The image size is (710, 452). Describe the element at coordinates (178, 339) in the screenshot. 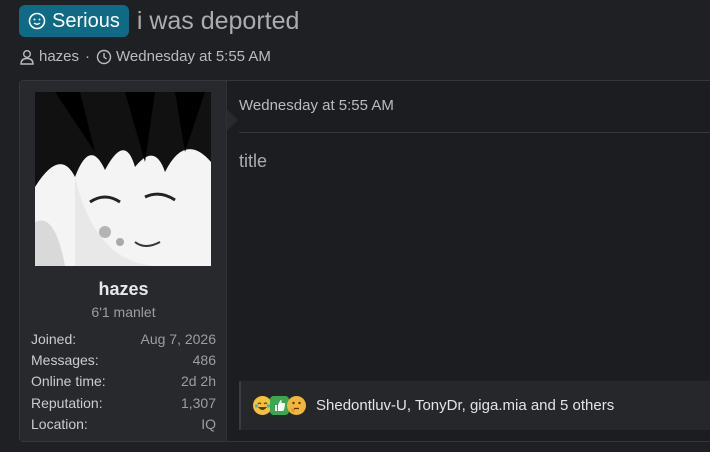

I see `stat-value: Aug 7, 2026` at that location.